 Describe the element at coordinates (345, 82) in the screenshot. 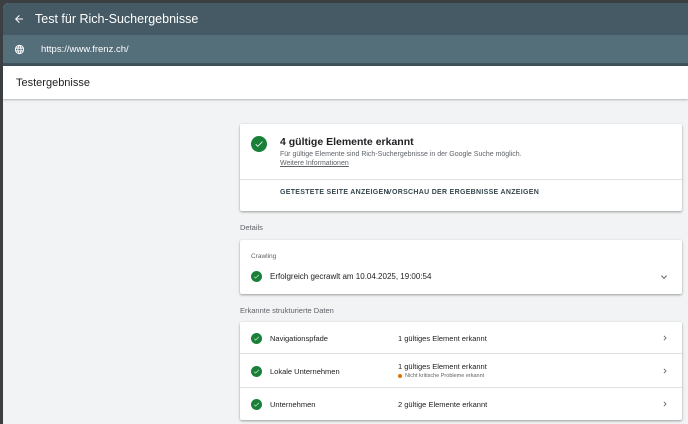

I see `page-header: Testergebnisse` at that location.